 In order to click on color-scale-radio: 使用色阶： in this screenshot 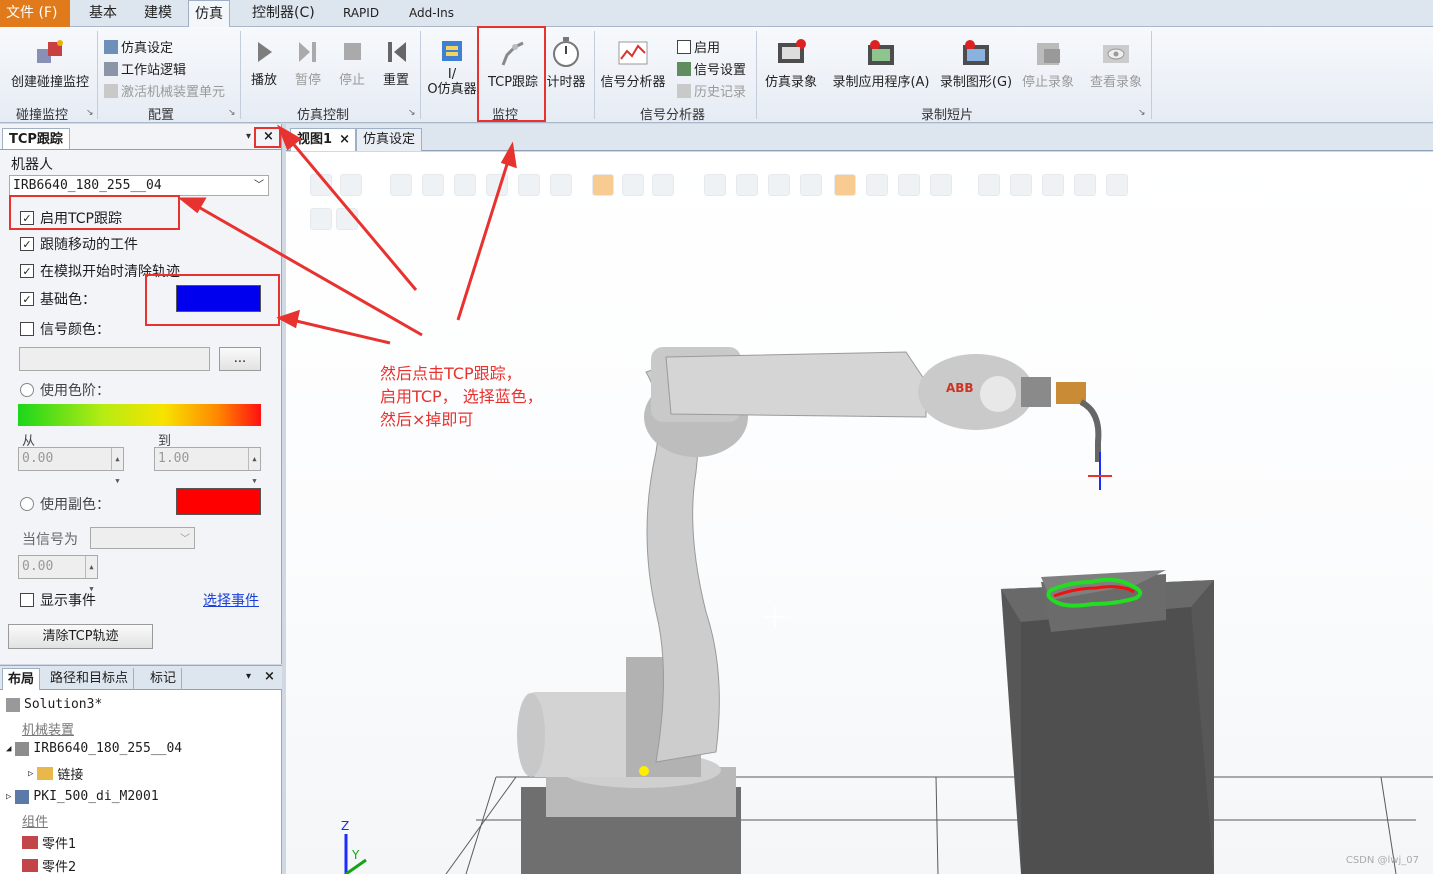, I will do `click(65, 390)`.